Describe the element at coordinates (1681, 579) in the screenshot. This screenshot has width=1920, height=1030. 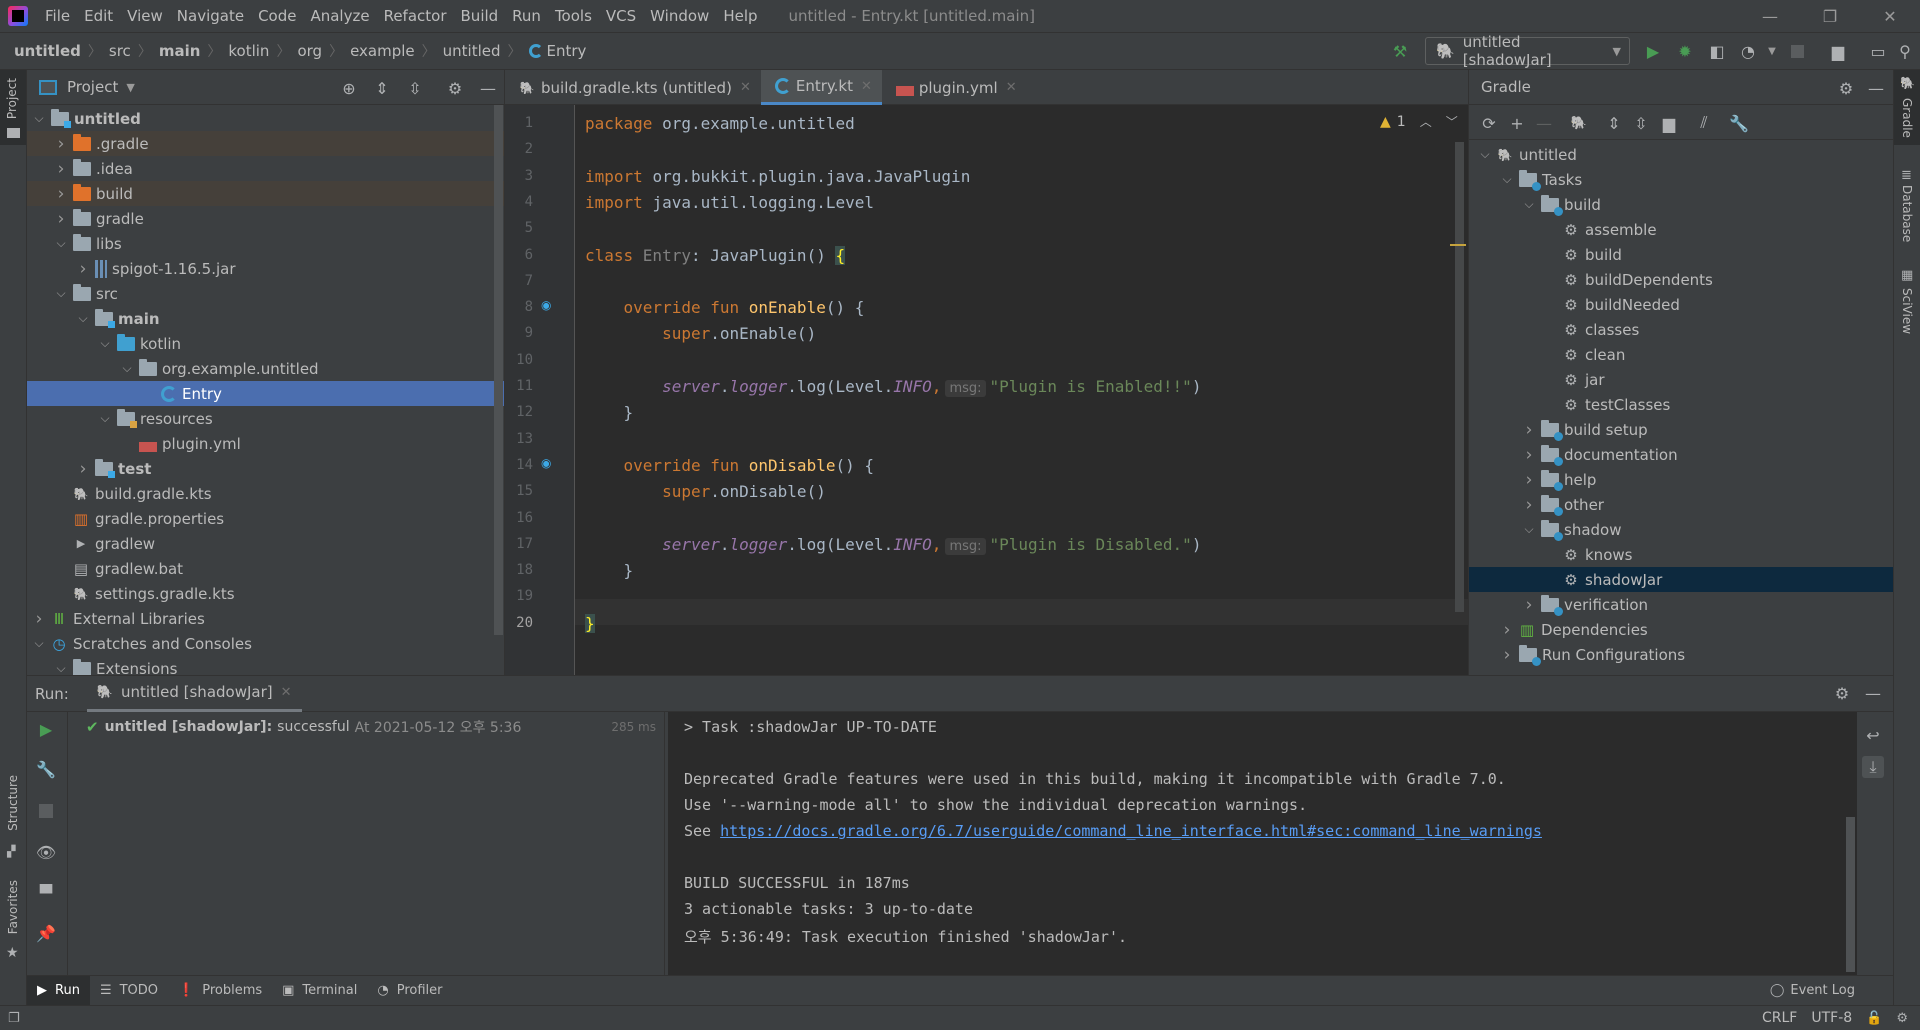
I see `tree-item: ⚙ shadowJar` at that location.